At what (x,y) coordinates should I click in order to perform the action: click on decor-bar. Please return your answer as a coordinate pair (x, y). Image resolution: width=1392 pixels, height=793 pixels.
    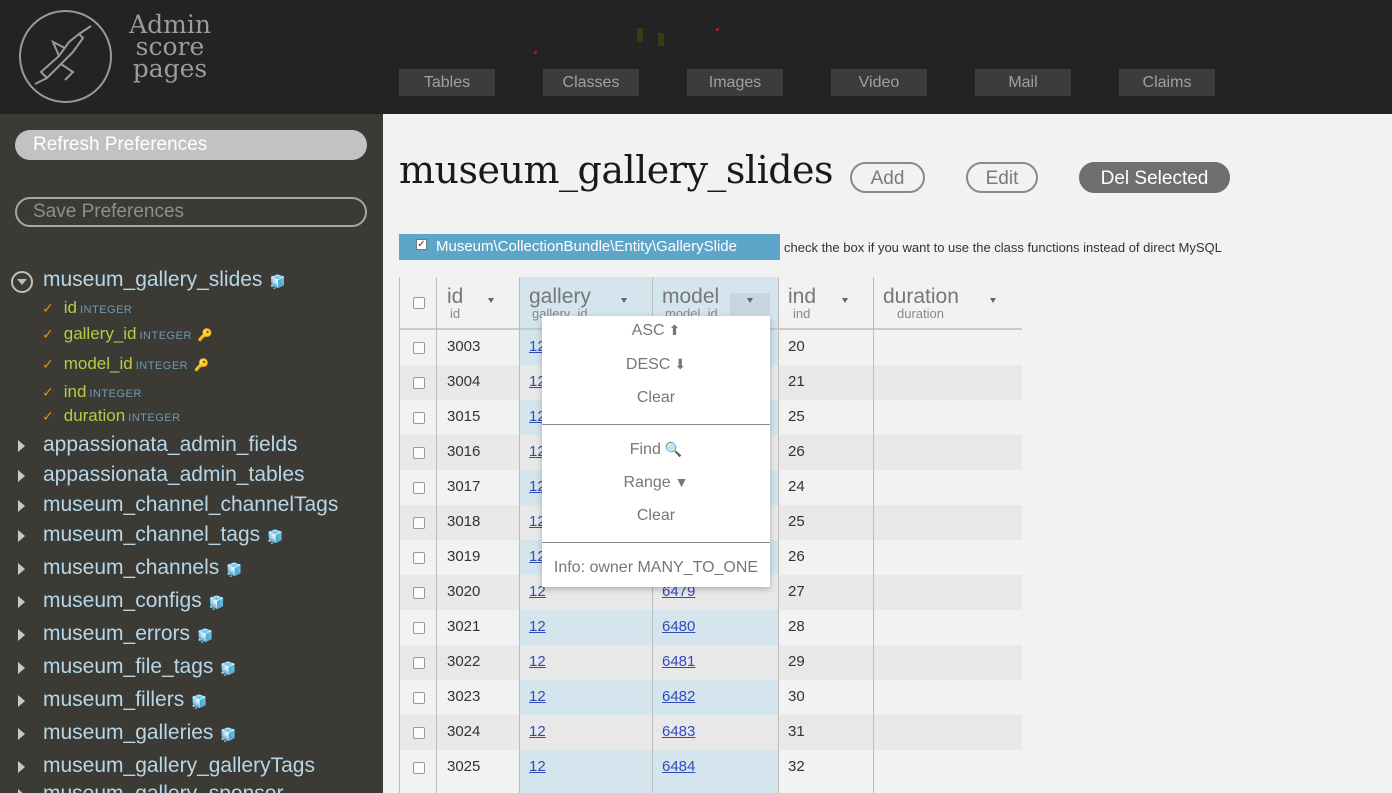
    Looking at the image, I should click on (661, 39).